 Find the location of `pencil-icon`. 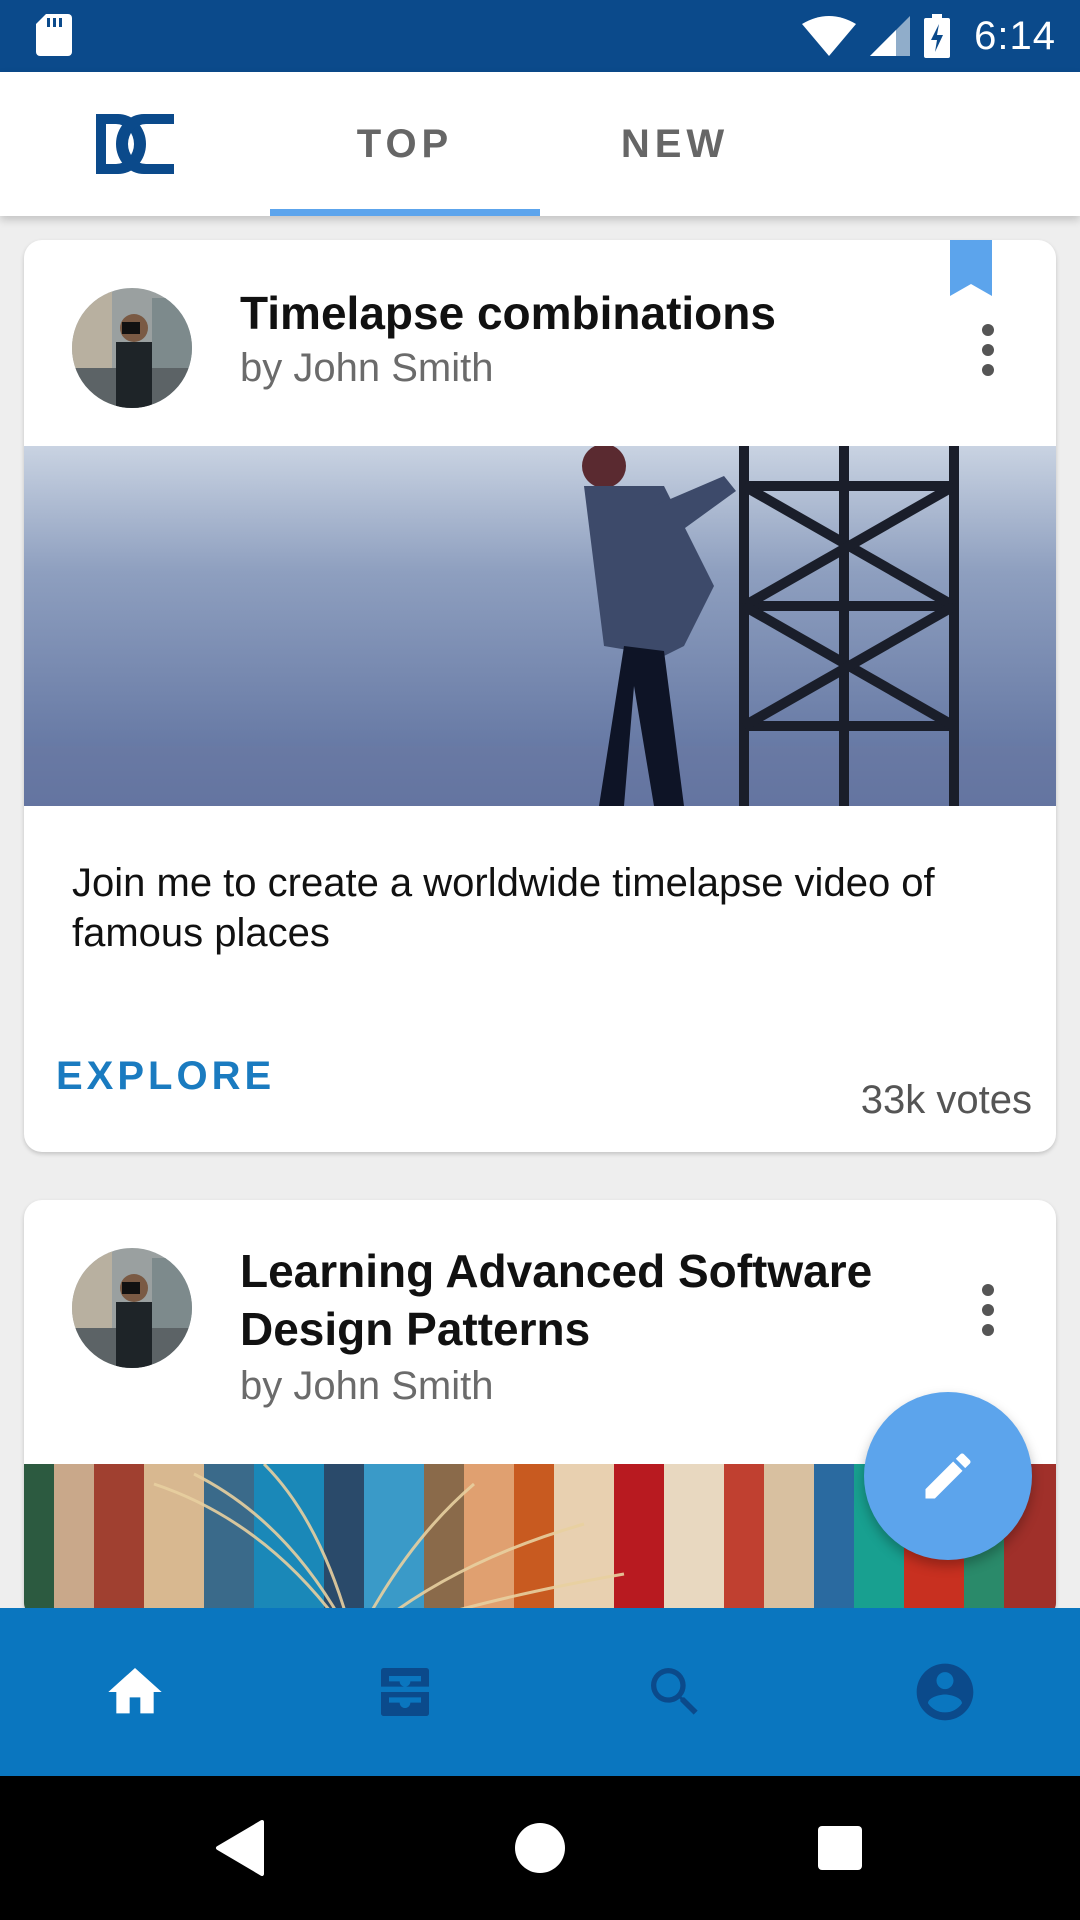

pencil-icon is located at coordinates (948, 1476).